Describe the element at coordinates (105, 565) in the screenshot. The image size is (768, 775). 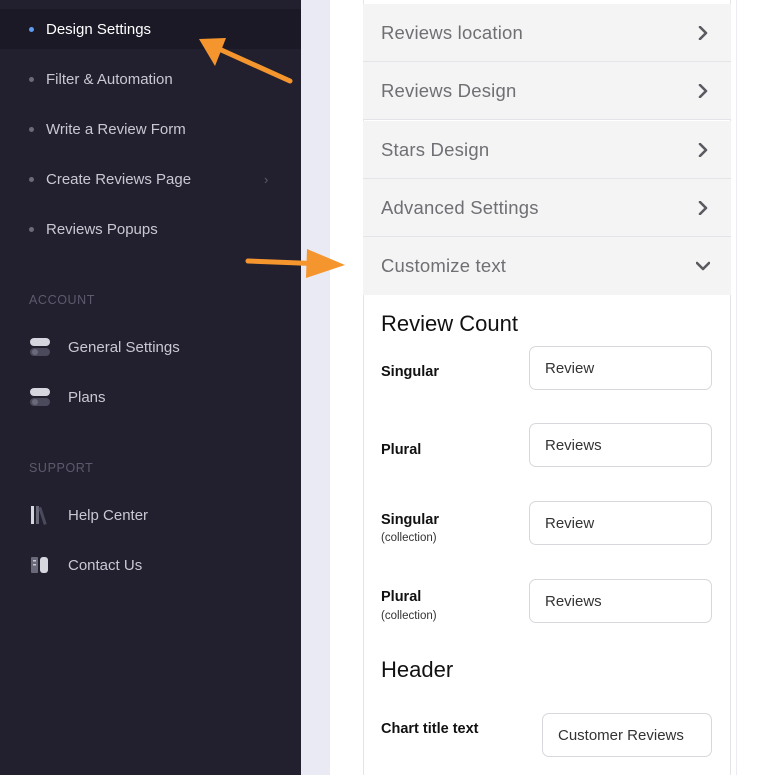
I see `sidebar-item-label: Contact Us` at that location.